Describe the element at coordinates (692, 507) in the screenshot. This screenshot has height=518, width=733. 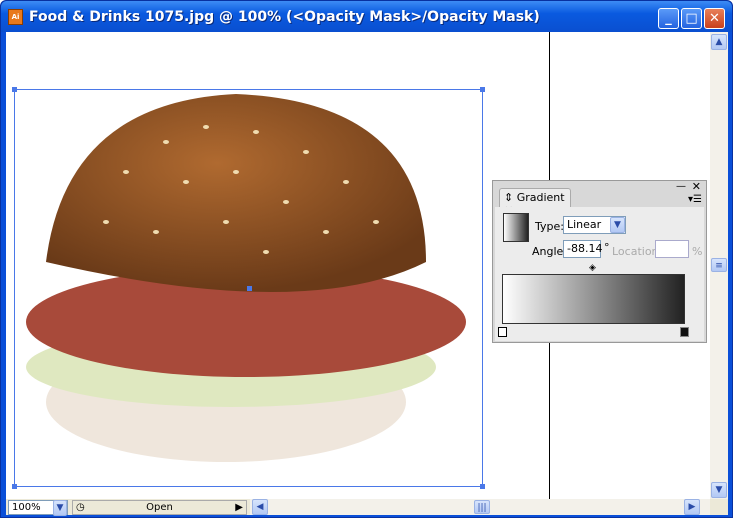
I see `scroll-right-button: ▶` at that location.